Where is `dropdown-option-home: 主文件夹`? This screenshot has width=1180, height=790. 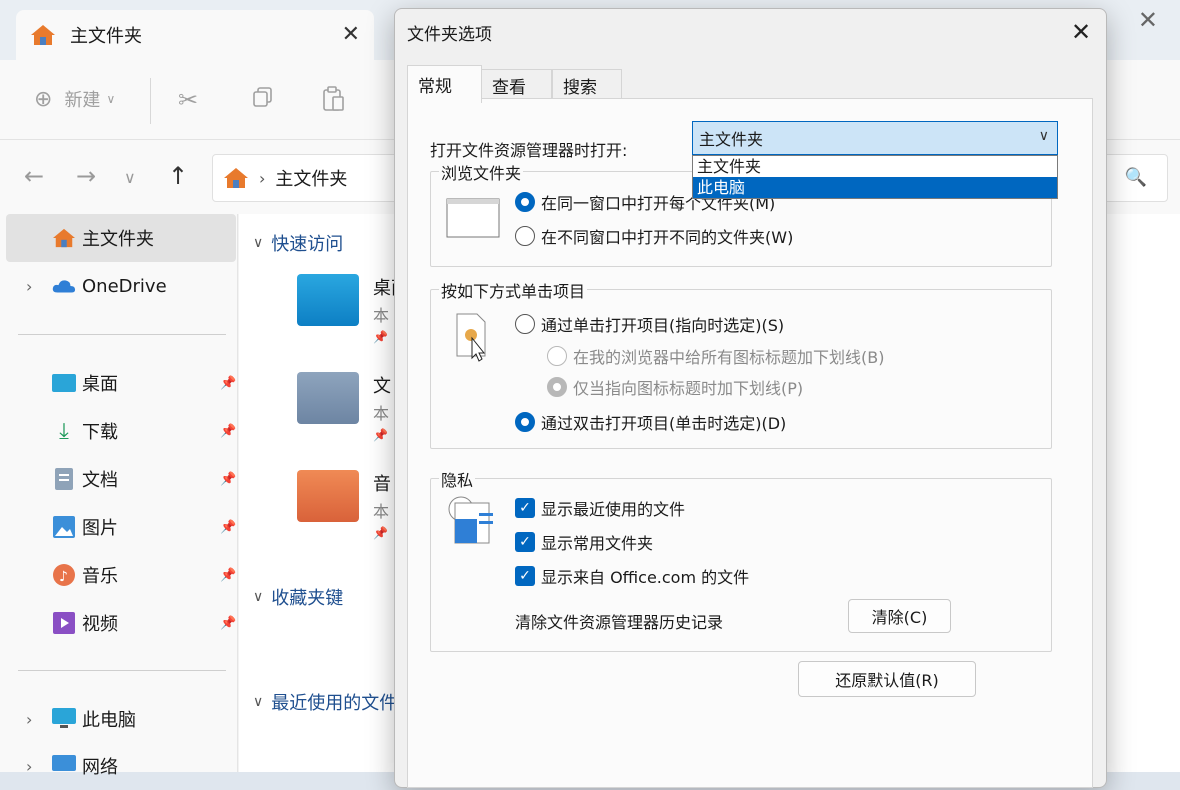
dropdown-option-home: 主文件夹 is located at coordinates (875, 166).